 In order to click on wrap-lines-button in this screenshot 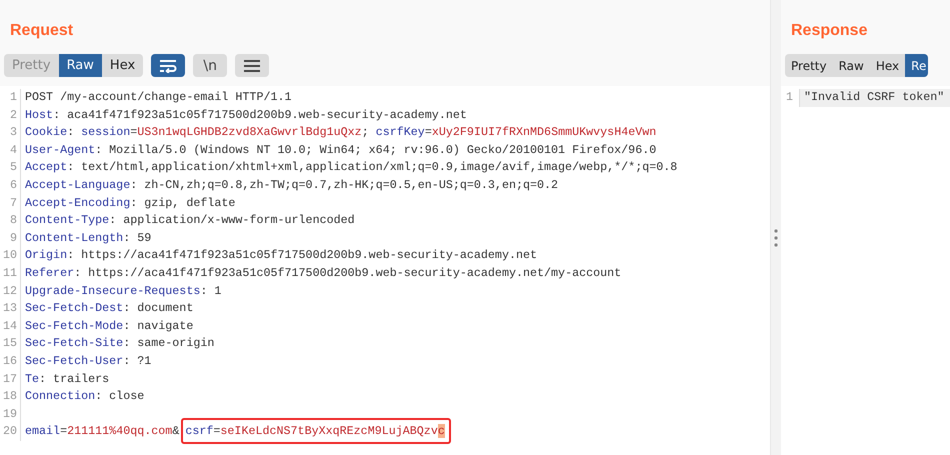, I will do `click(168, 65)`.